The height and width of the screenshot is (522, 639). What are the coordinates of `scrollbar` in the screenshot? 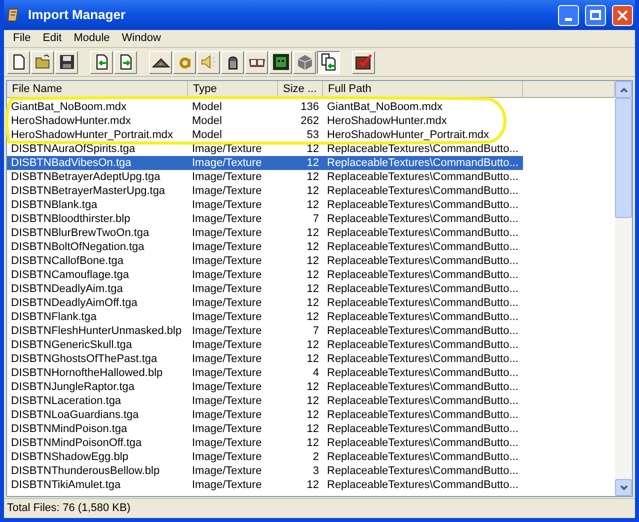 It's located at (623, 288).